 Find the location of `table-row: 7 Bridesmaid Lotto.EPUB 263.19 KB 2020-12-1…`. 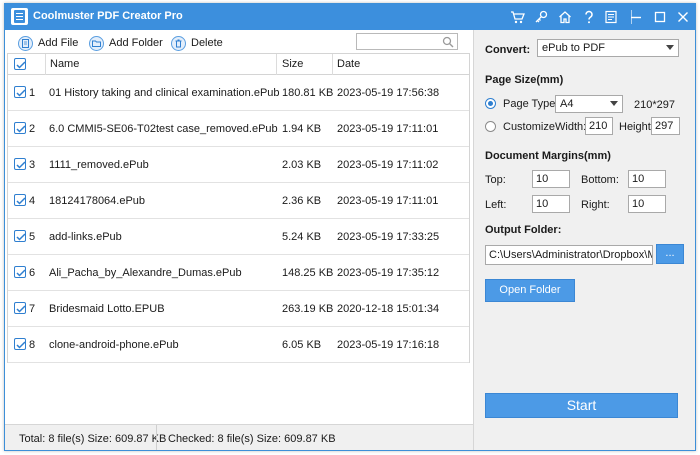

table-row: 7 Bridesmaid Lotto.EPUB 263.19 KB 2020-12-1… is located at coordinates (238, 309).